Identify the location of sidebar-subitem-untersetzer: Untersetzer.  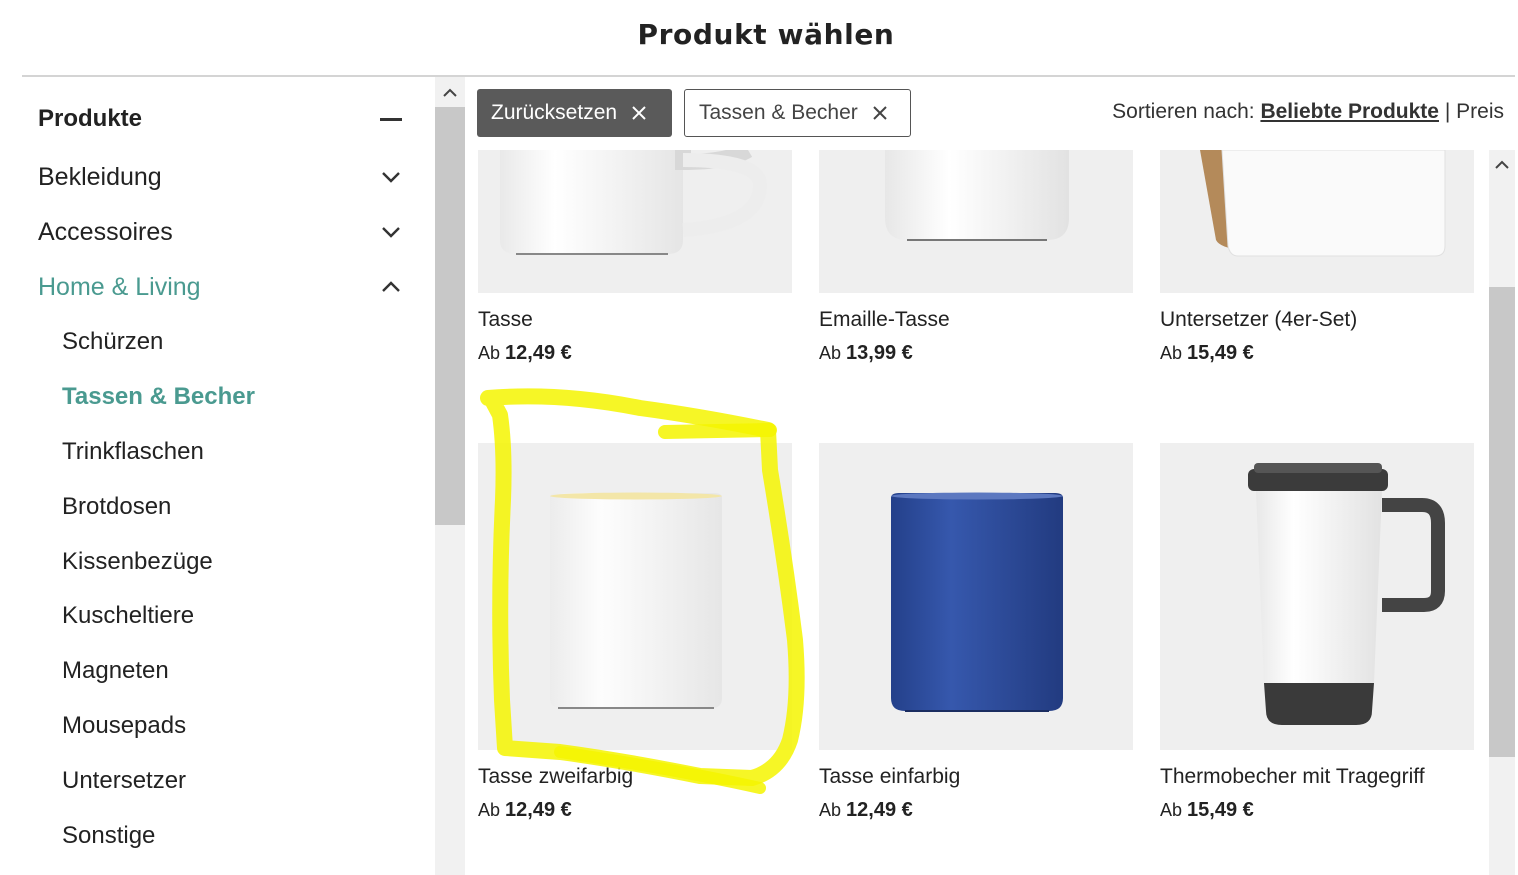
(232, 781).